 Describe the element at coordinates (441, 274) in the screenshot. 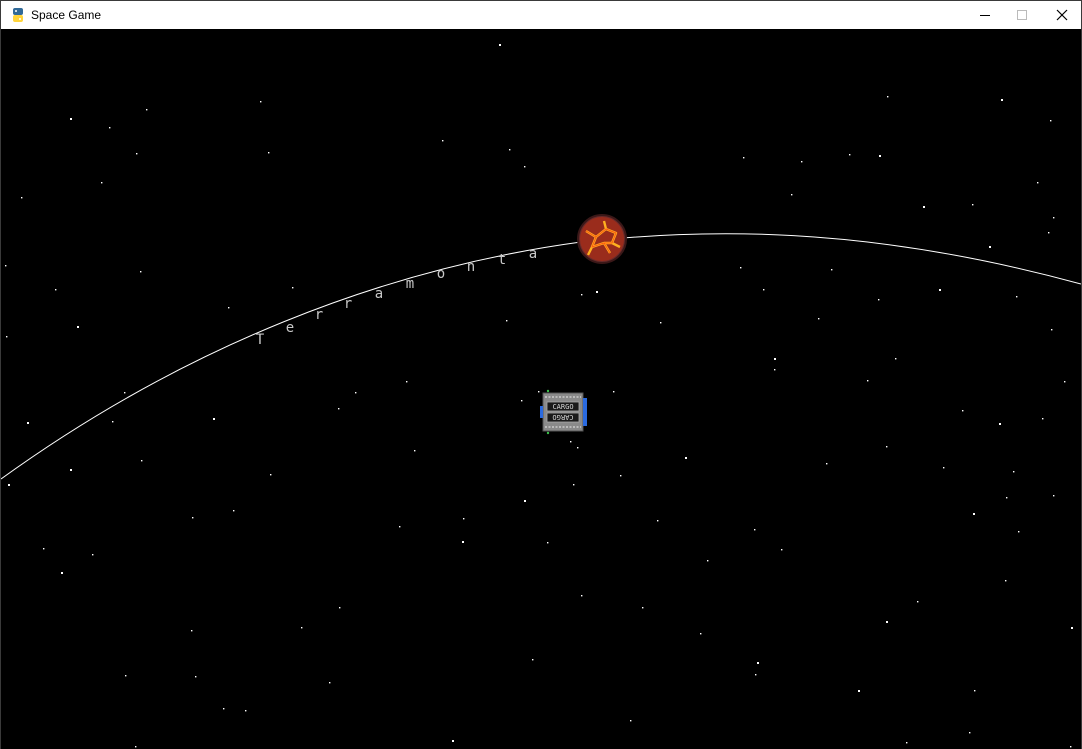

I see `planet-name-letter: o` at that location.